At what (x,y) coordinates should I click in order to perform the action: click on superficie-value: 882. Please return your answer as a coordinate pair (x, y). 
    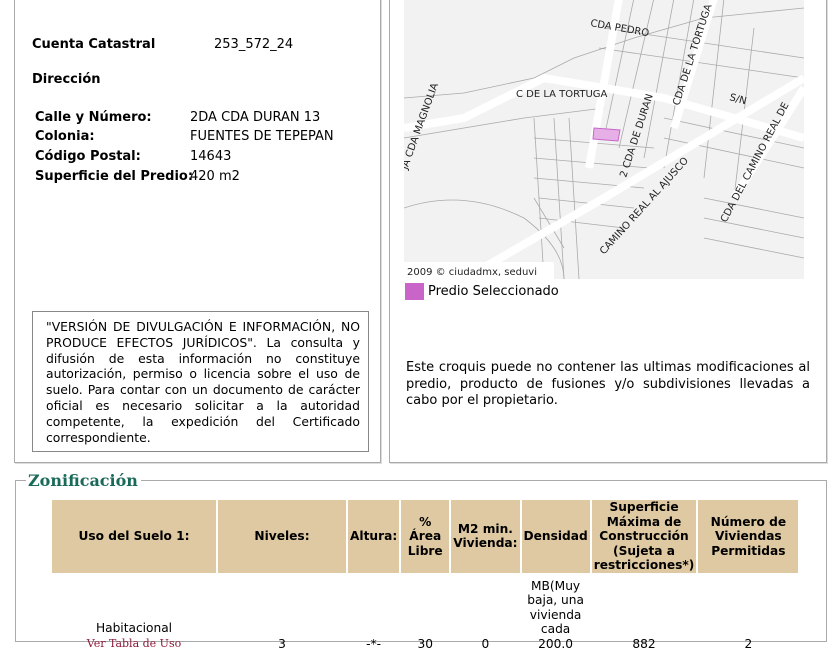
    Looking at the image, I should click on (644, 643).